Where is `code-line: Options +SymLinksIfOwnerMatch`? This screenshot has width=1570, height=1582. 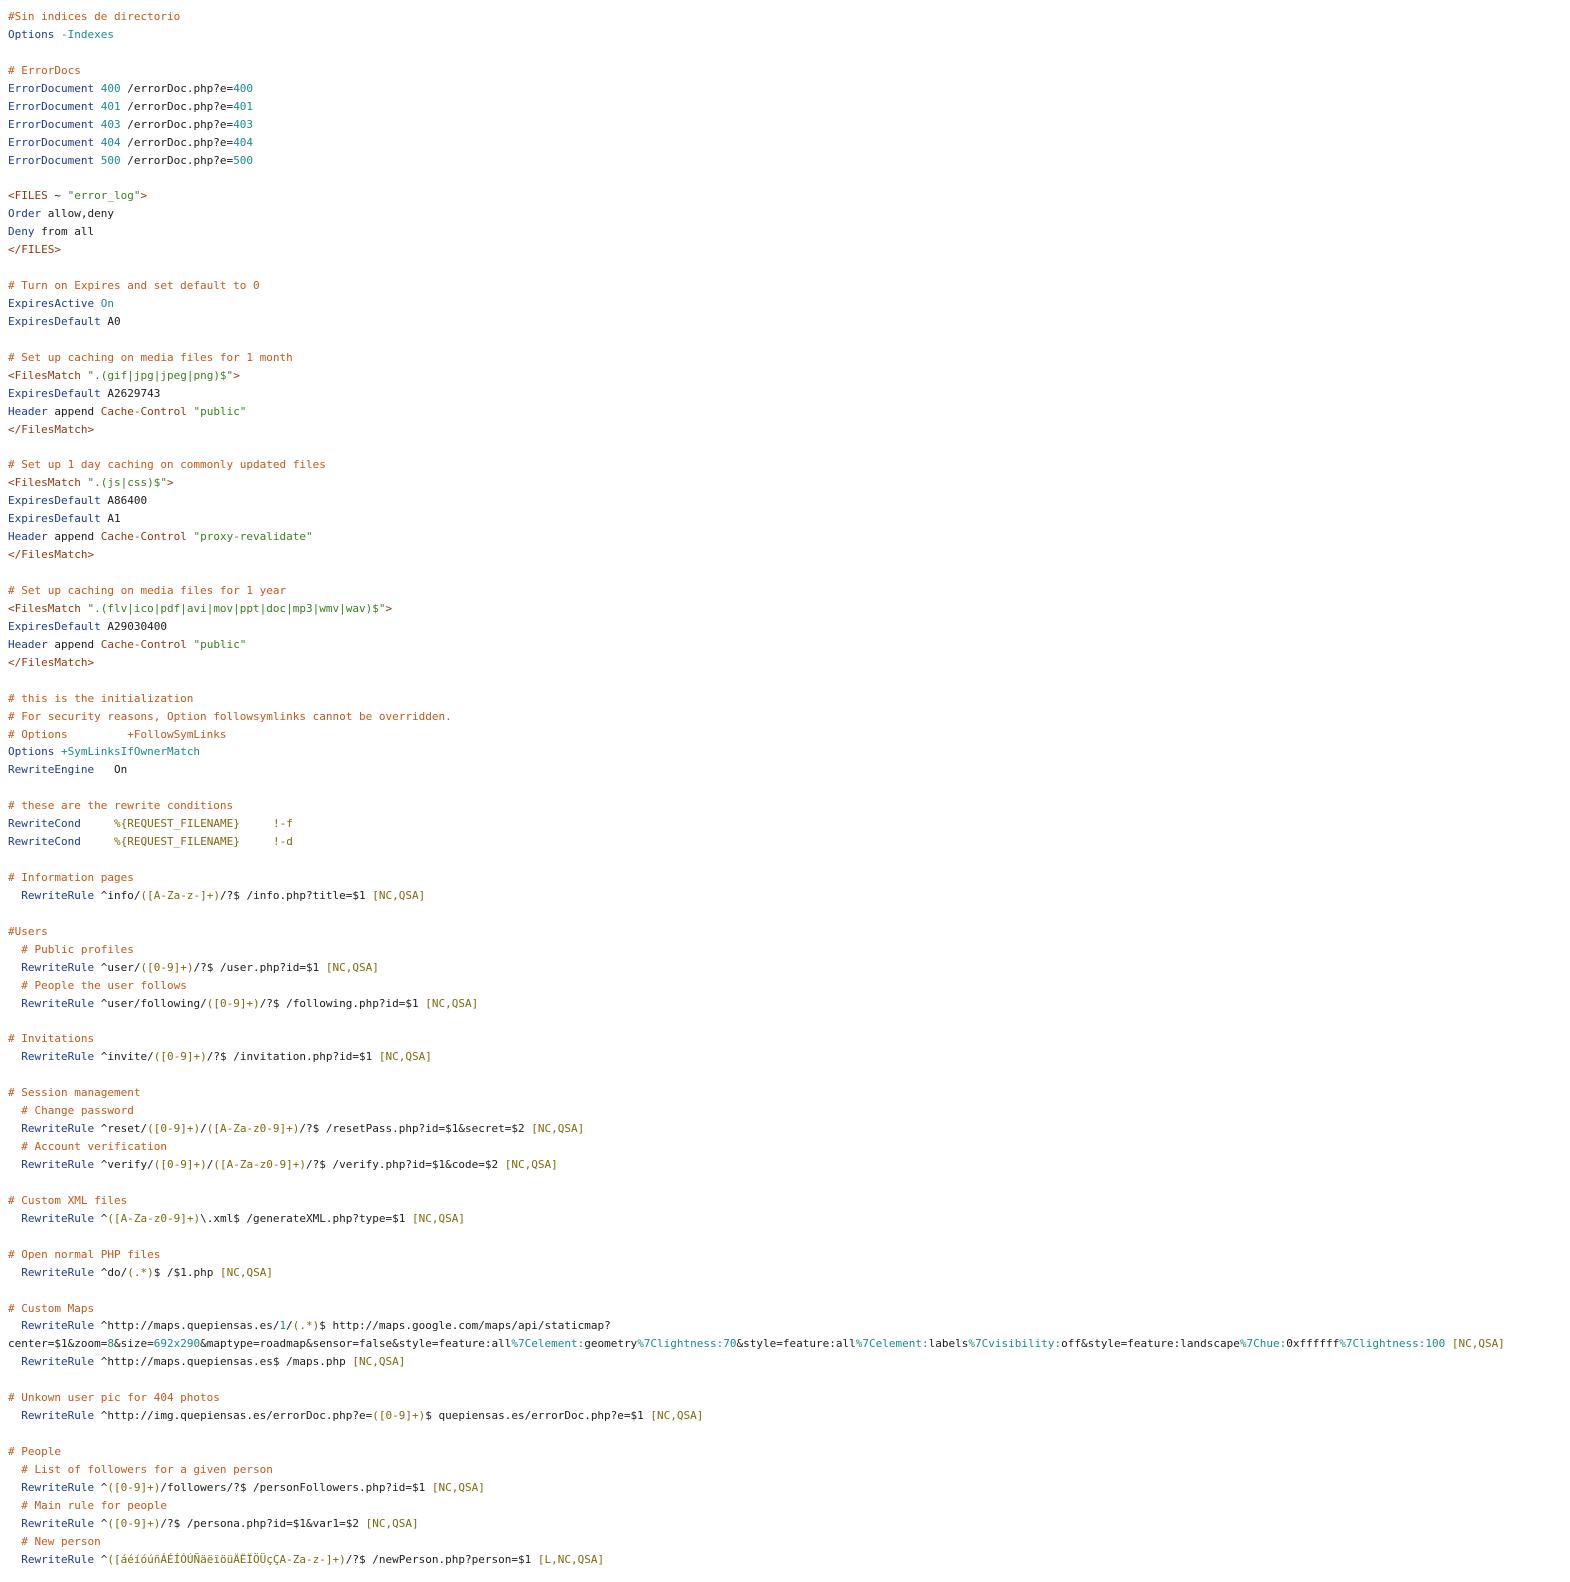
code-line: Options +SymLinksIfOwnerMatch is located at coordinates (789, 752).